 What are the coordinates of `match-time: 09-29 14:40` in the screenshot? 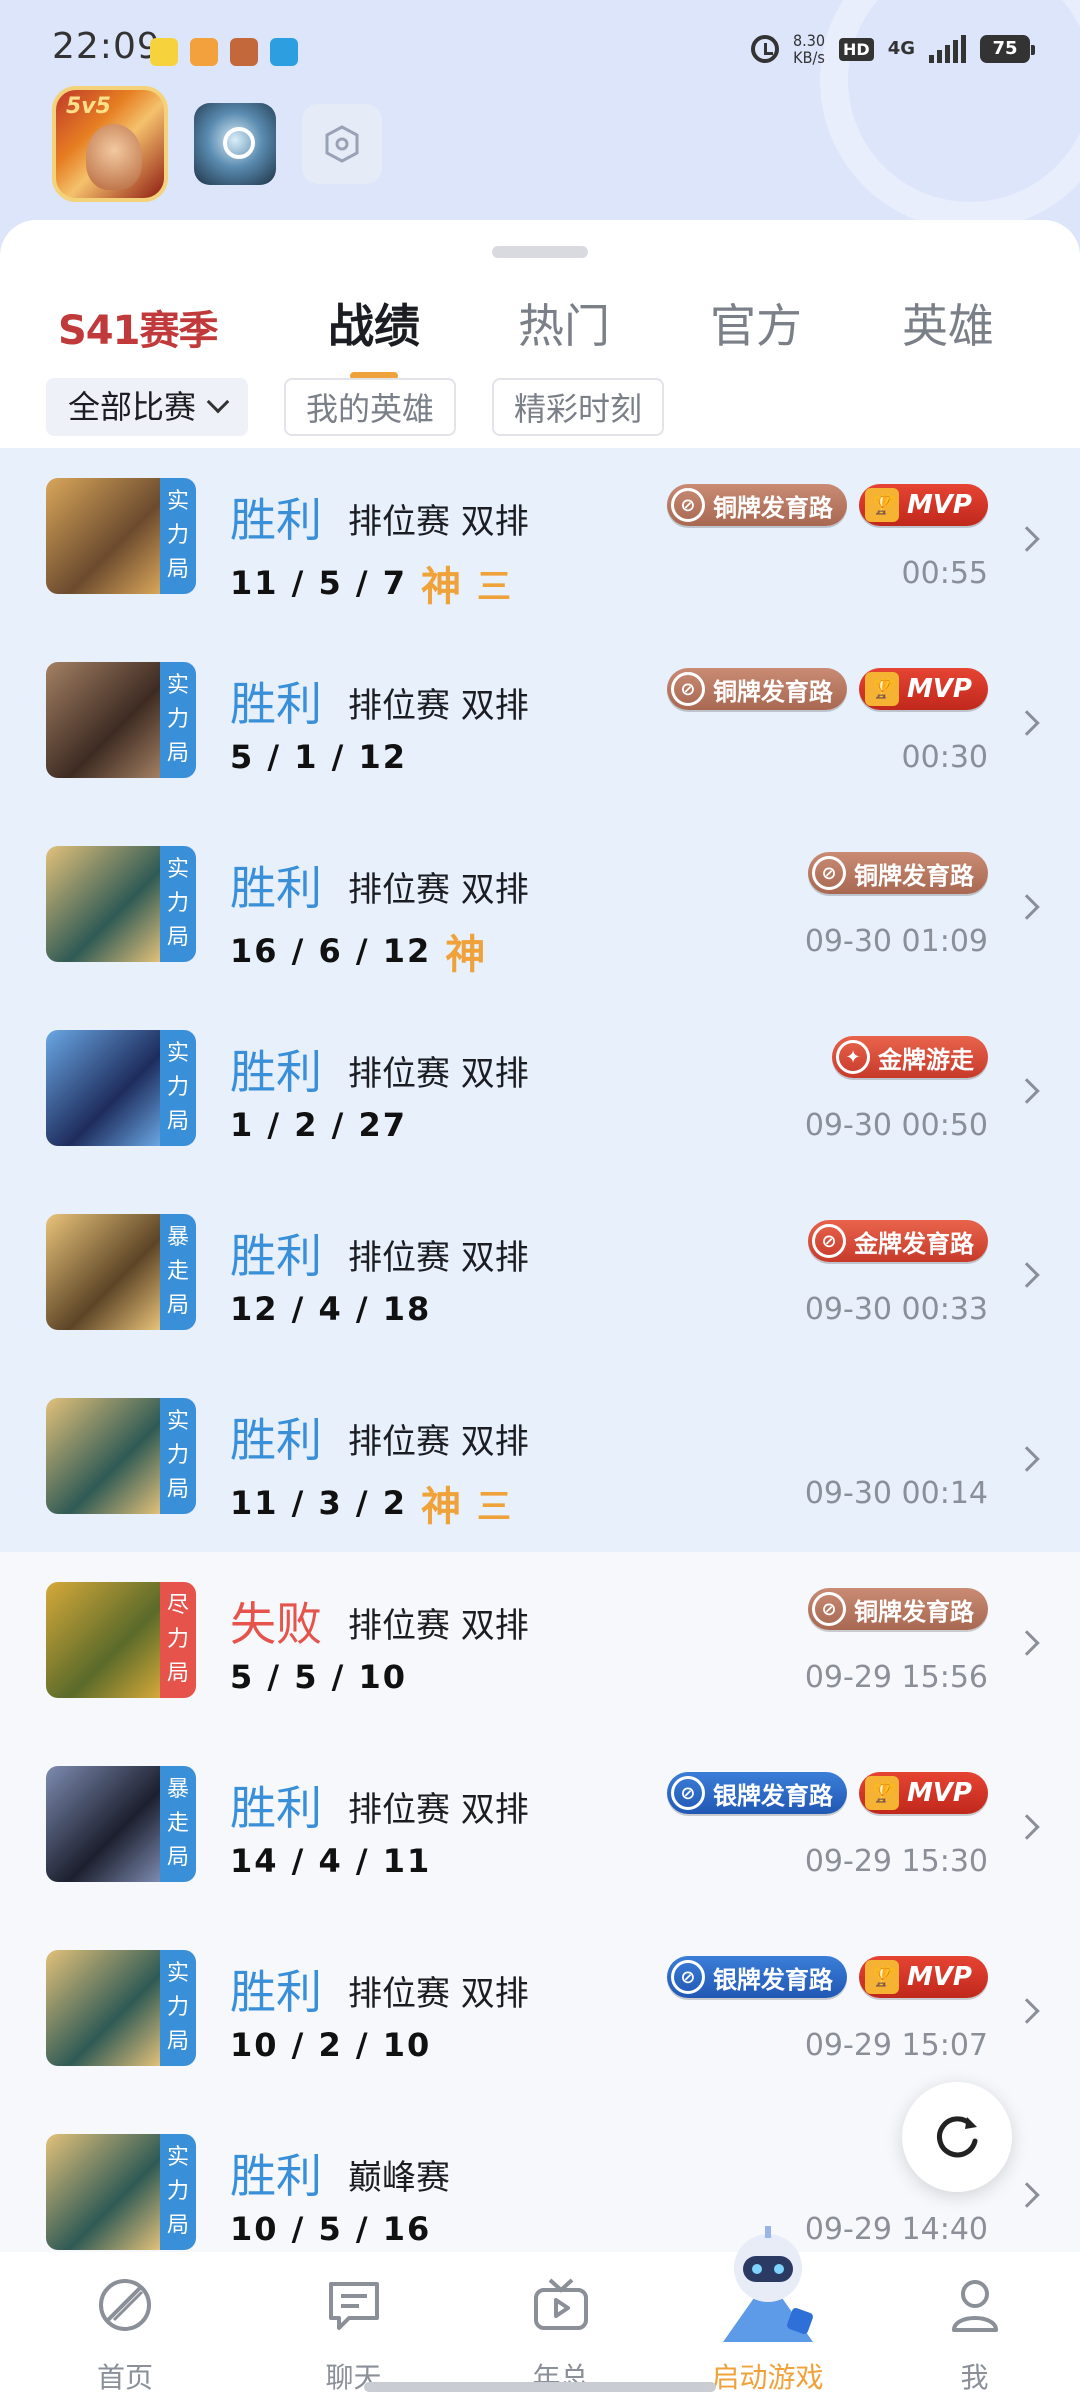 It's located at (896, 2229).